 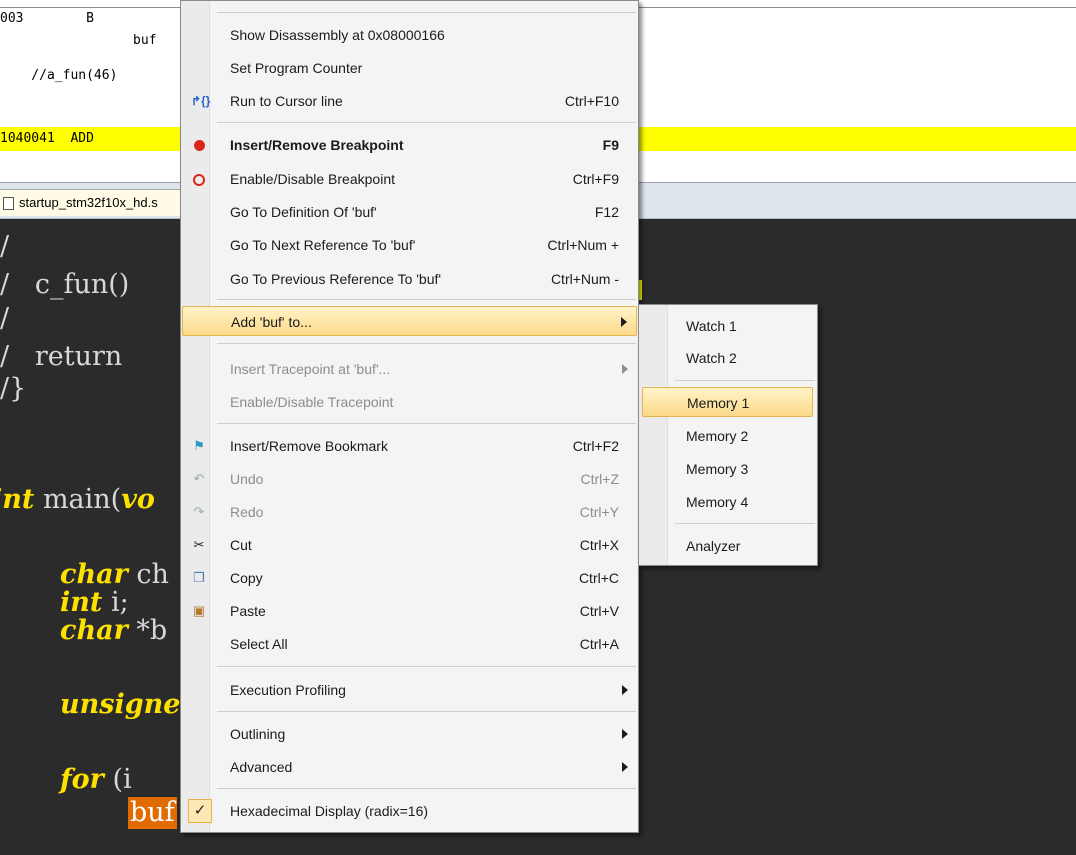 What do you see at coordinates (727, 402) in the screenshot?
I see `submenu-item-memory-1: Memory 1` at bounding box center [727, 402].